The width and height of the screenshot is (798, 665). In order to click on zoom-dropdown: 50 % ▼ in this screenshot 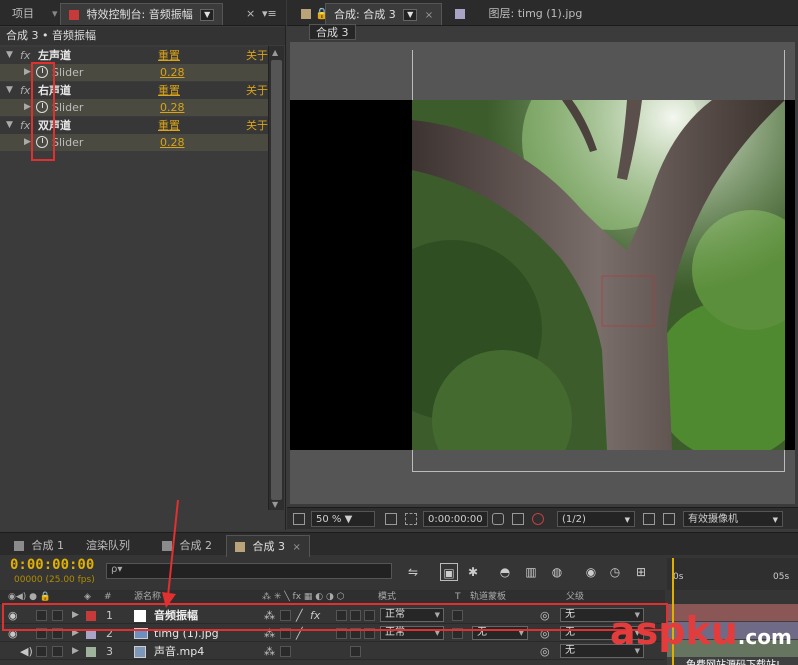, I will do `click(343, 519)`.